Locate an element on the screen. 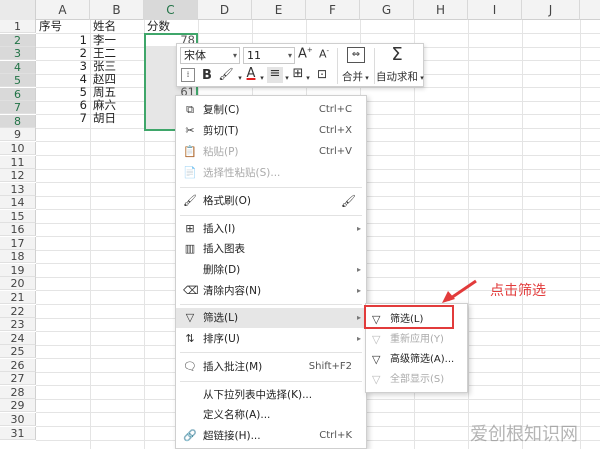 The width and height of the screenshot is (600, 449). select-all-corner is located at coordinates (18, 10).